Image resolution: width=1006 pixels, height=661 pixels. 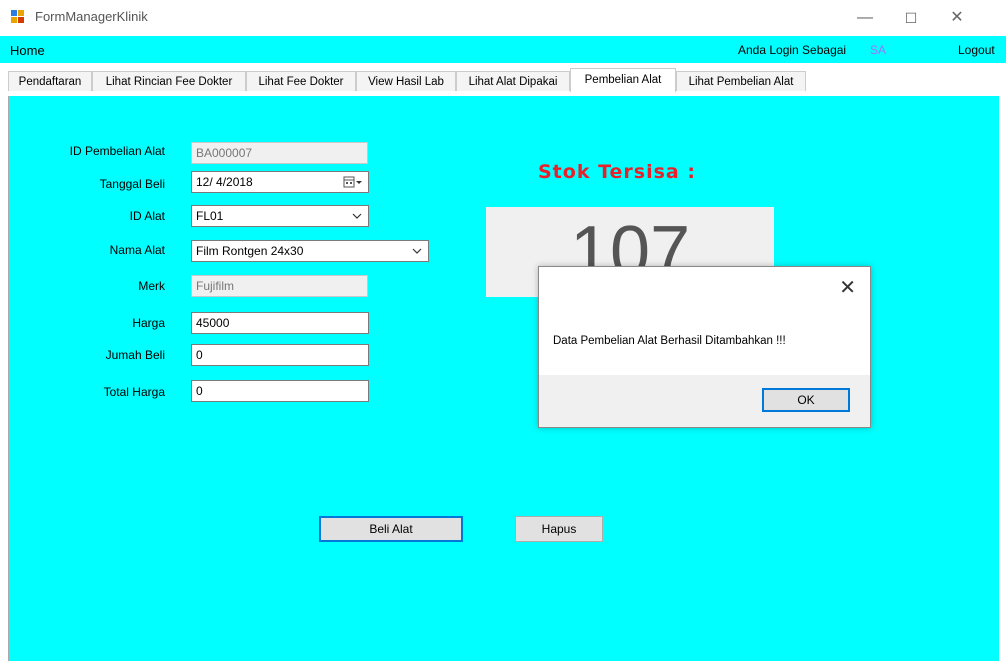 I want to click on total-harga-field: 0, so click(x=280, y=391).